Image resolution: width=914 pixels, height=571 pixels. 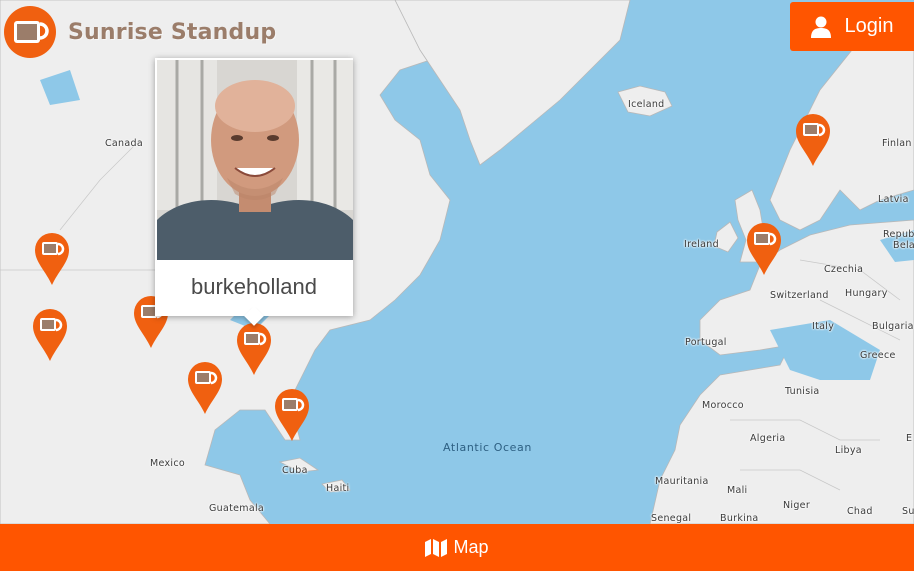 What do you see at coordinates (869, 26) in the screenshot?
I see `login-label: Login` at bounding box center [869, 26].